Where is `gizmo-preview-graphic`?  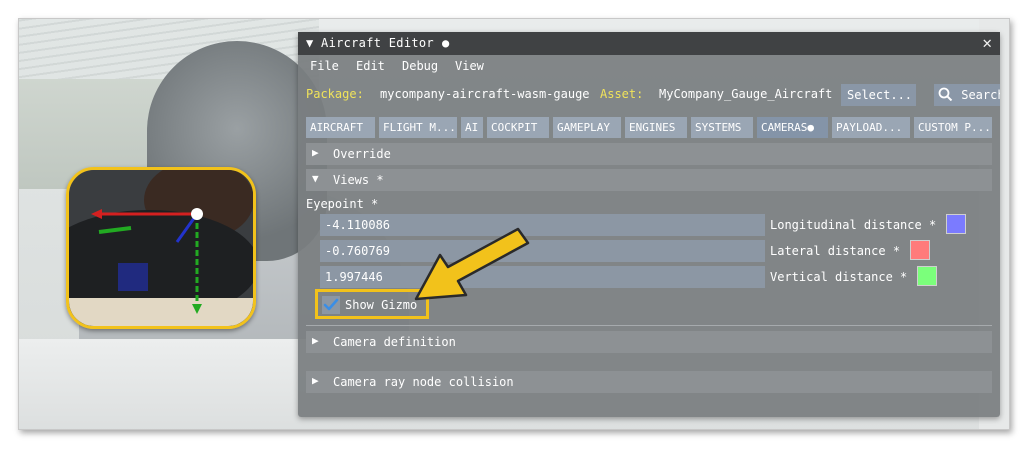
gizmo-preview-graphic is located at coordinates (161, 248).